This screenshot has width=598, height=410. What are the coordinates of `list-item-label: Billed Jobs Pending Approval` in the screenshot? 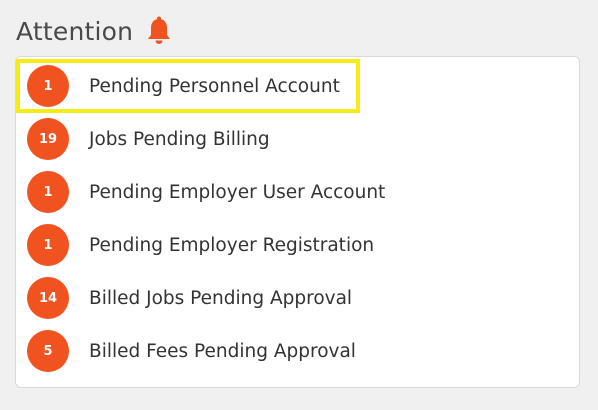 It's located at (220, 298).